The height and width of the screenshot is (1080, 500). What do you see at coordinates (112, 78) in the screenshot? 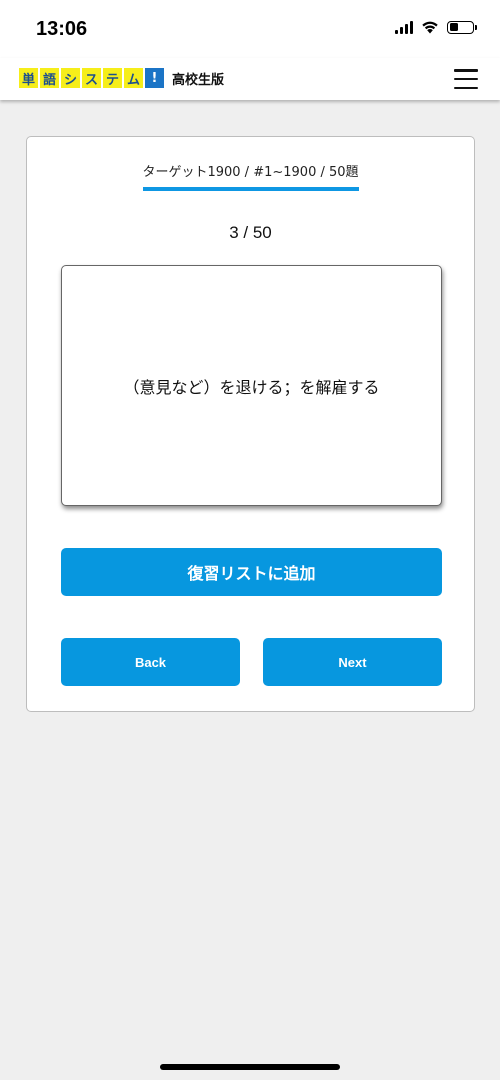
I see `logo-char: テ` at bounding box center [112, 78].